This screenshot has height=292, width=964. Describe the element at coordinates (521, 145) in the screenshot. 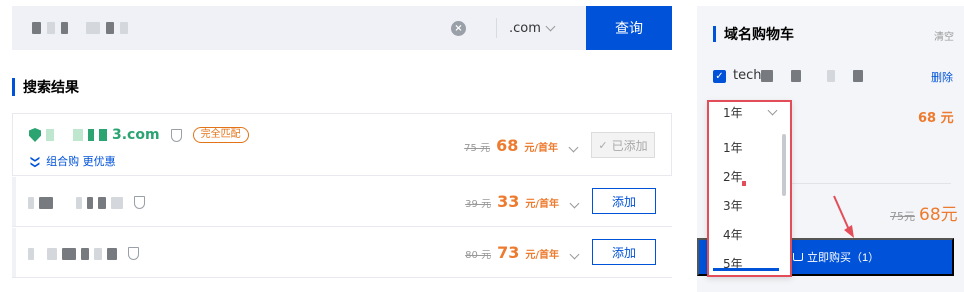

I see `price-group: 75 元 68 元/首年` at that location.